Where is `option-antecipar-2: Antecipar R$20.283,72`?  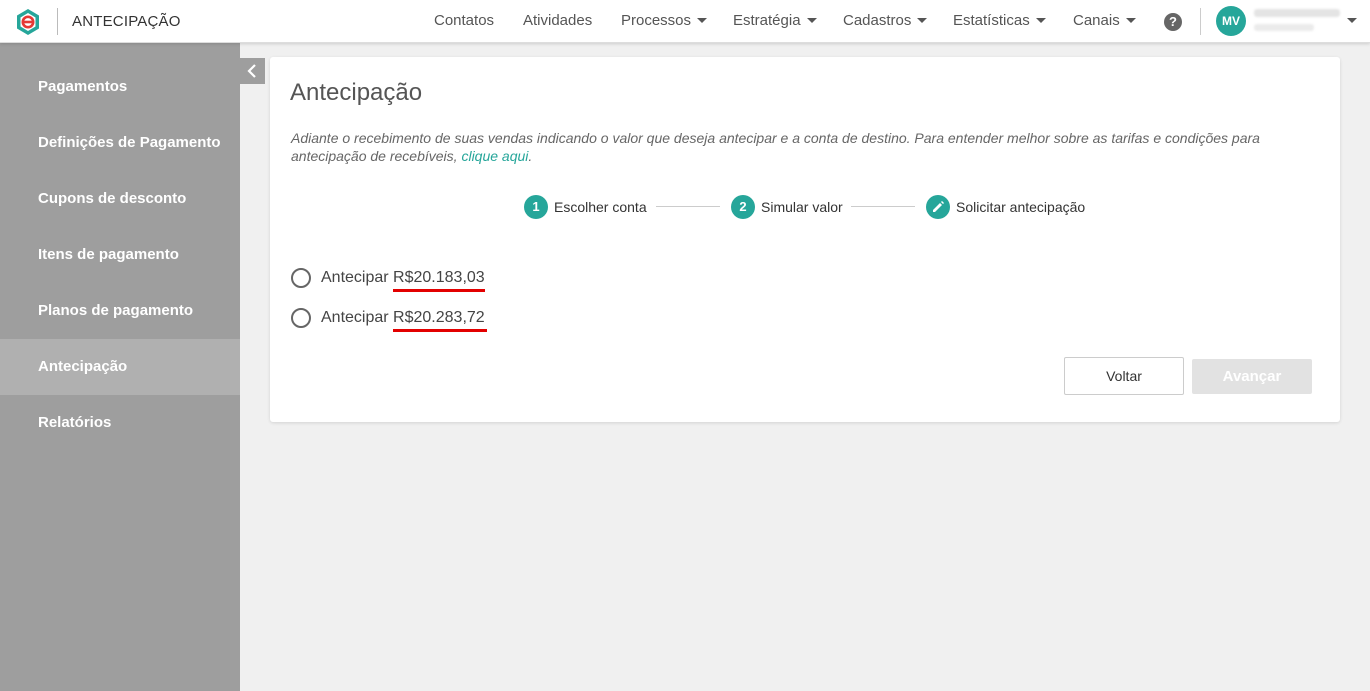 option-antecipar-2: Antecipar R$20.283,72 is located at coordinates (388, 318).